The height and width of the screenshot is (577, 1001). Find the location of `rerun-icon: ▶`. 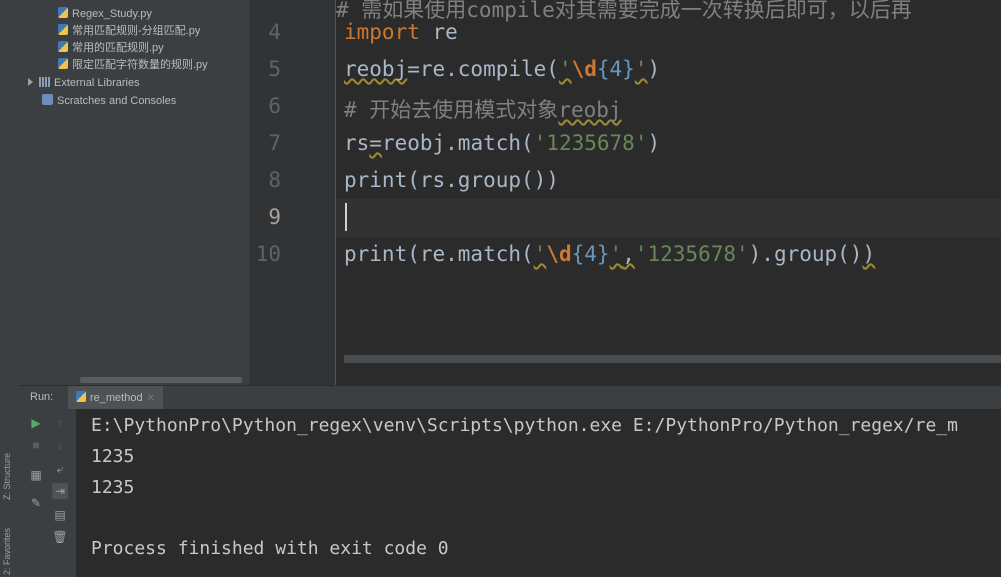

rerun-icon: ▶ is located at coordinates (36, 423).